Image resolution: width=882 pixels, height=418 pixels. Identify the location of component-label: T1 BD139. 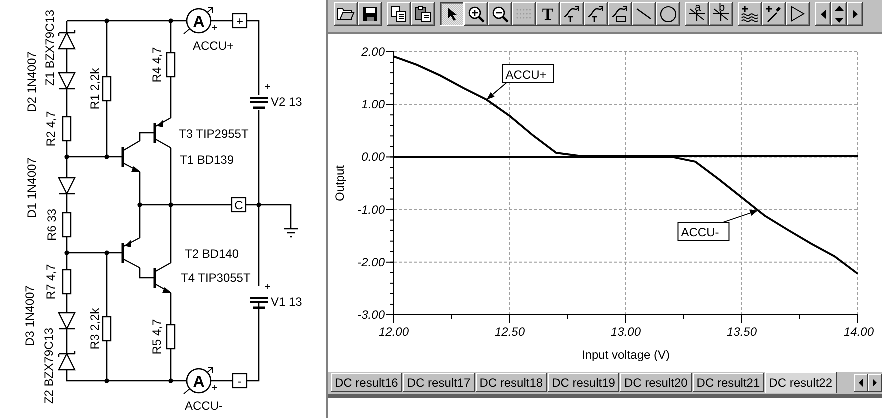
(207, 160).